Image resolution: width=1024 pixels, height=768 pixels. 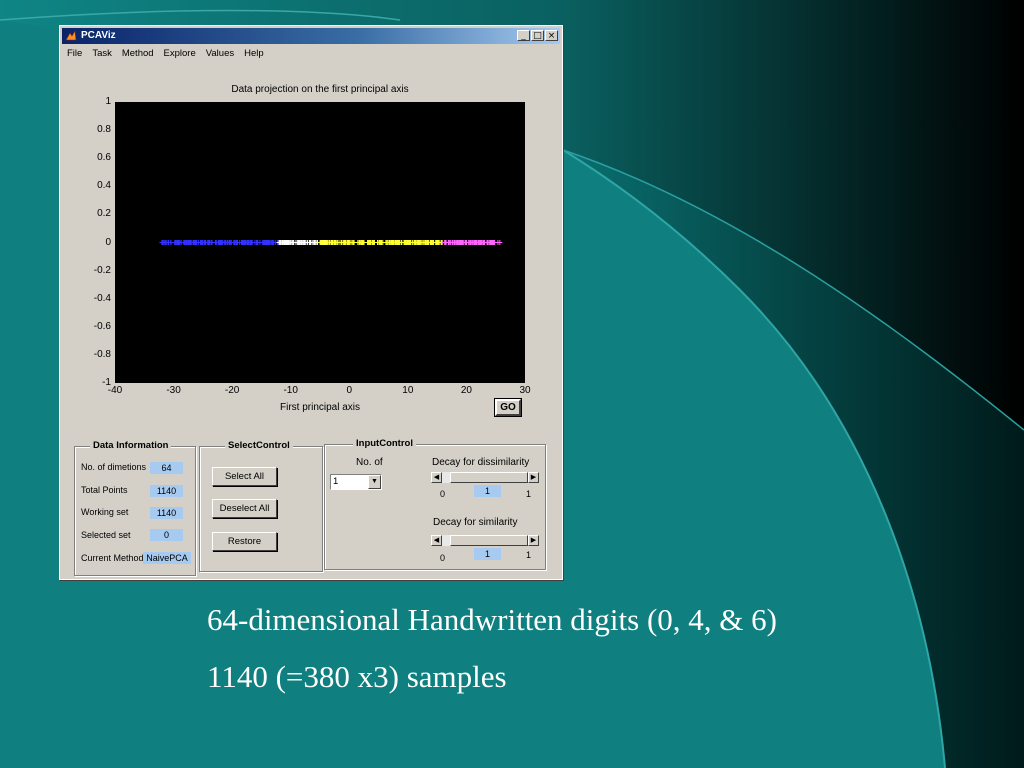 I want to click on no-of-value: 1, so click(x=336, y=481).